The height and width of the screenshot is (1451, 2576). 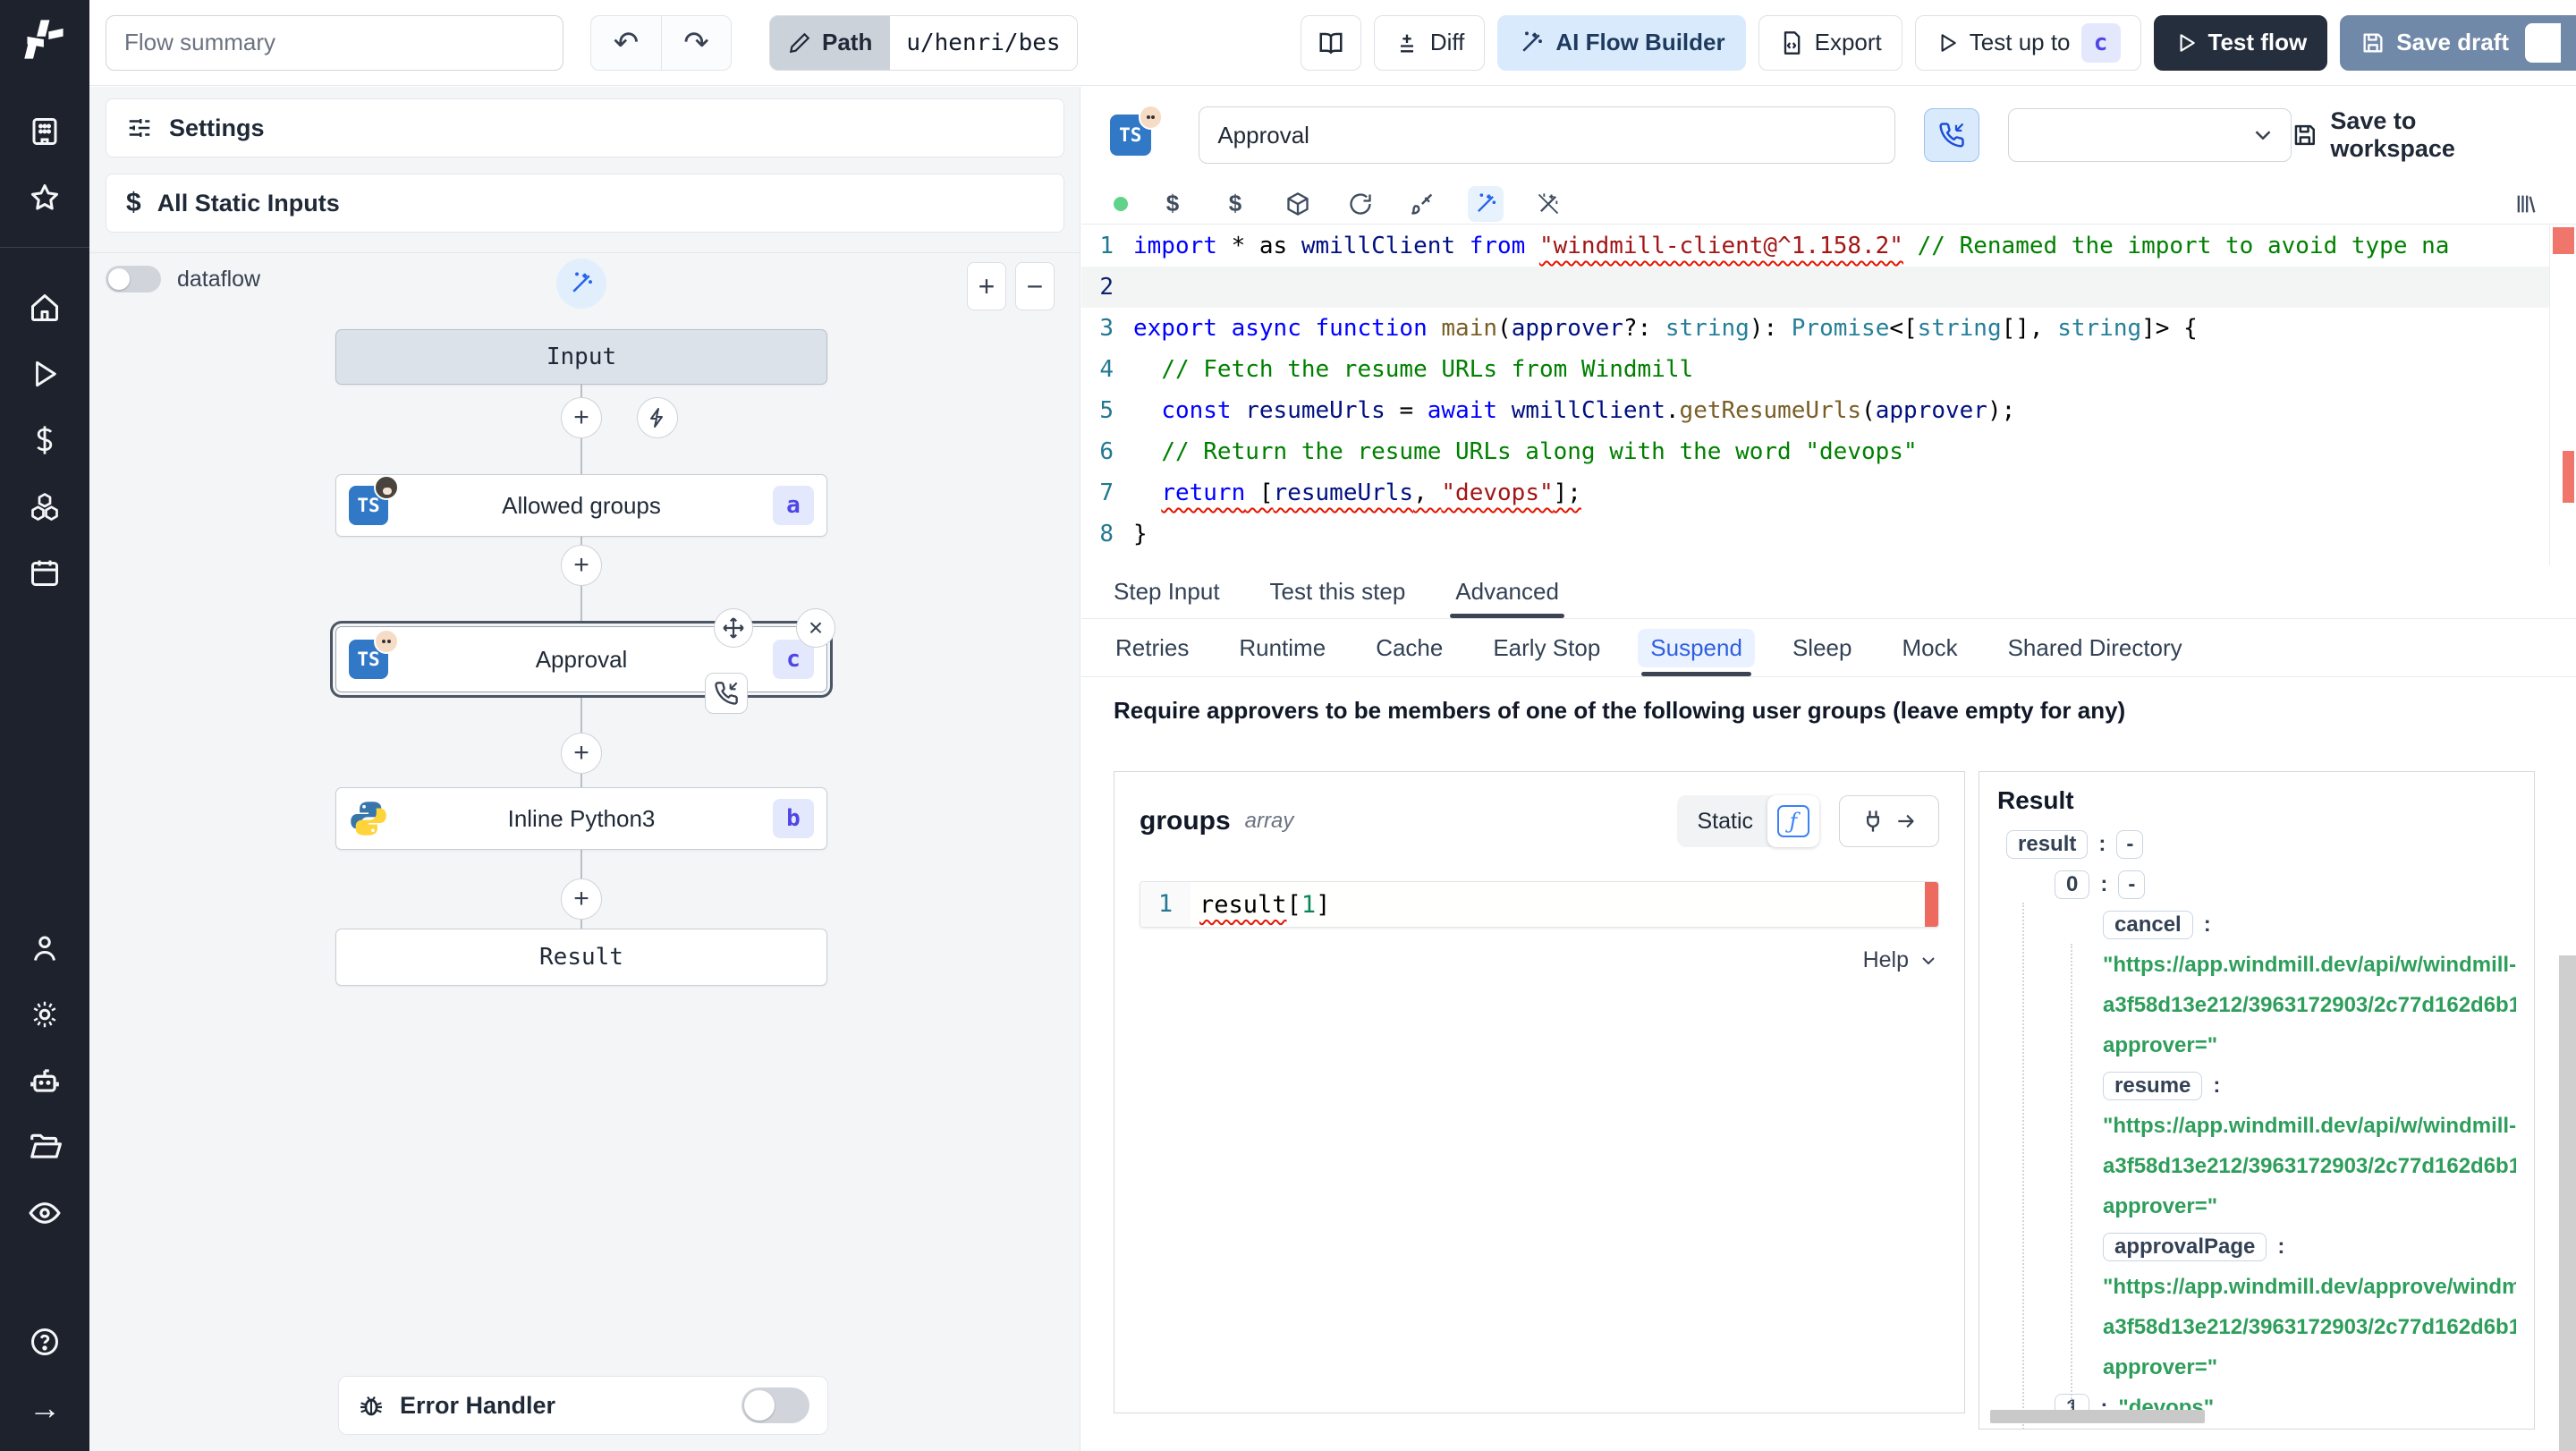 I want to click on test-flow-button: Test flow, so click(x=2240, y=42).